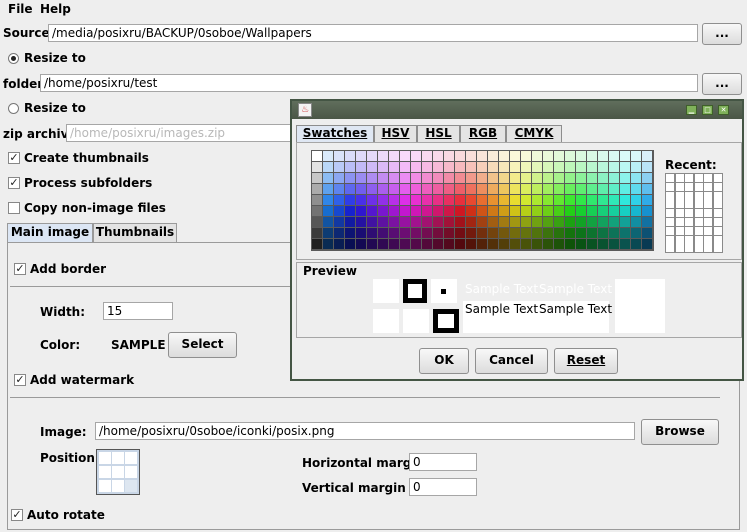 Image resolution: width=747 pixels, height=532 pixels. What do you see at coordinates (118, 472) in the screenshot?
I see `position-cell-center` at bounding box center [118, 472].